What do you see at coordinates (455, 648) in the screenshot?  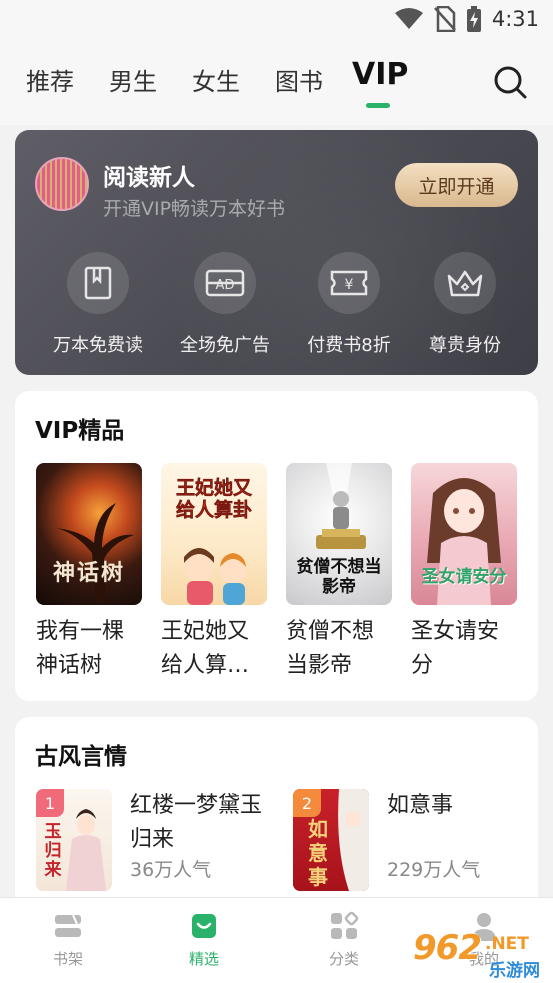 I see `book-title: 圣女请安分` at bounding box center [455, 648].